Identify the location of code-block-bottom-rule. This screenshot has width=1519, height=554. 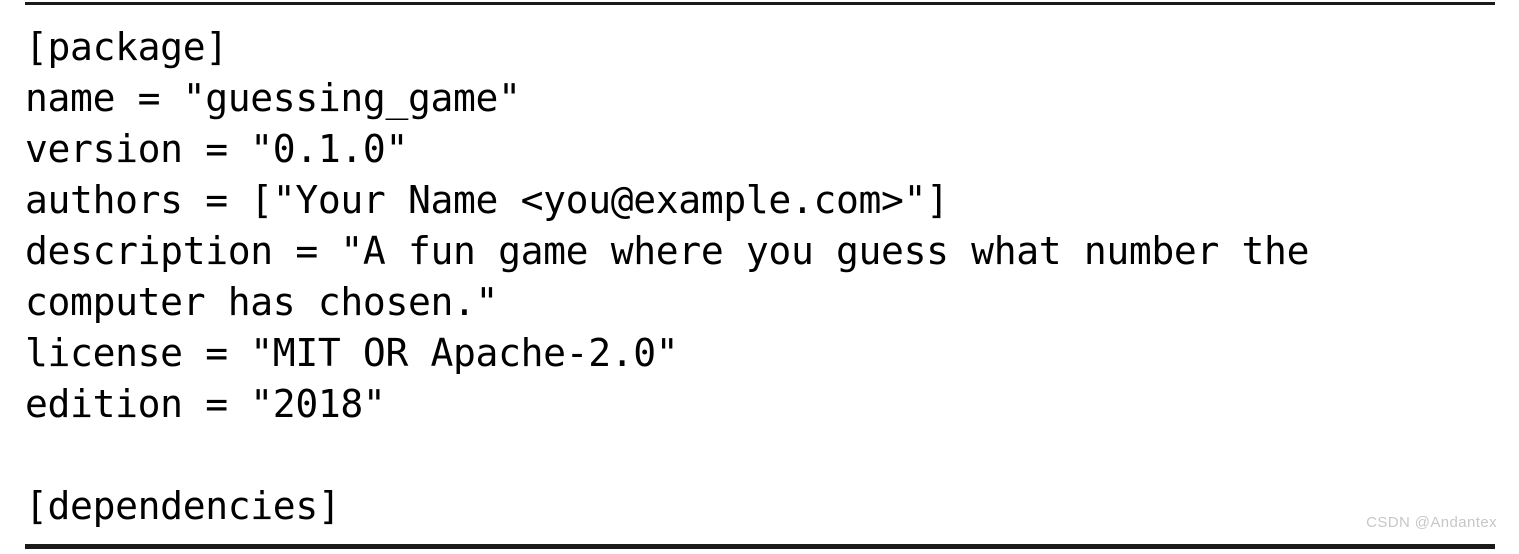
(760, 546).